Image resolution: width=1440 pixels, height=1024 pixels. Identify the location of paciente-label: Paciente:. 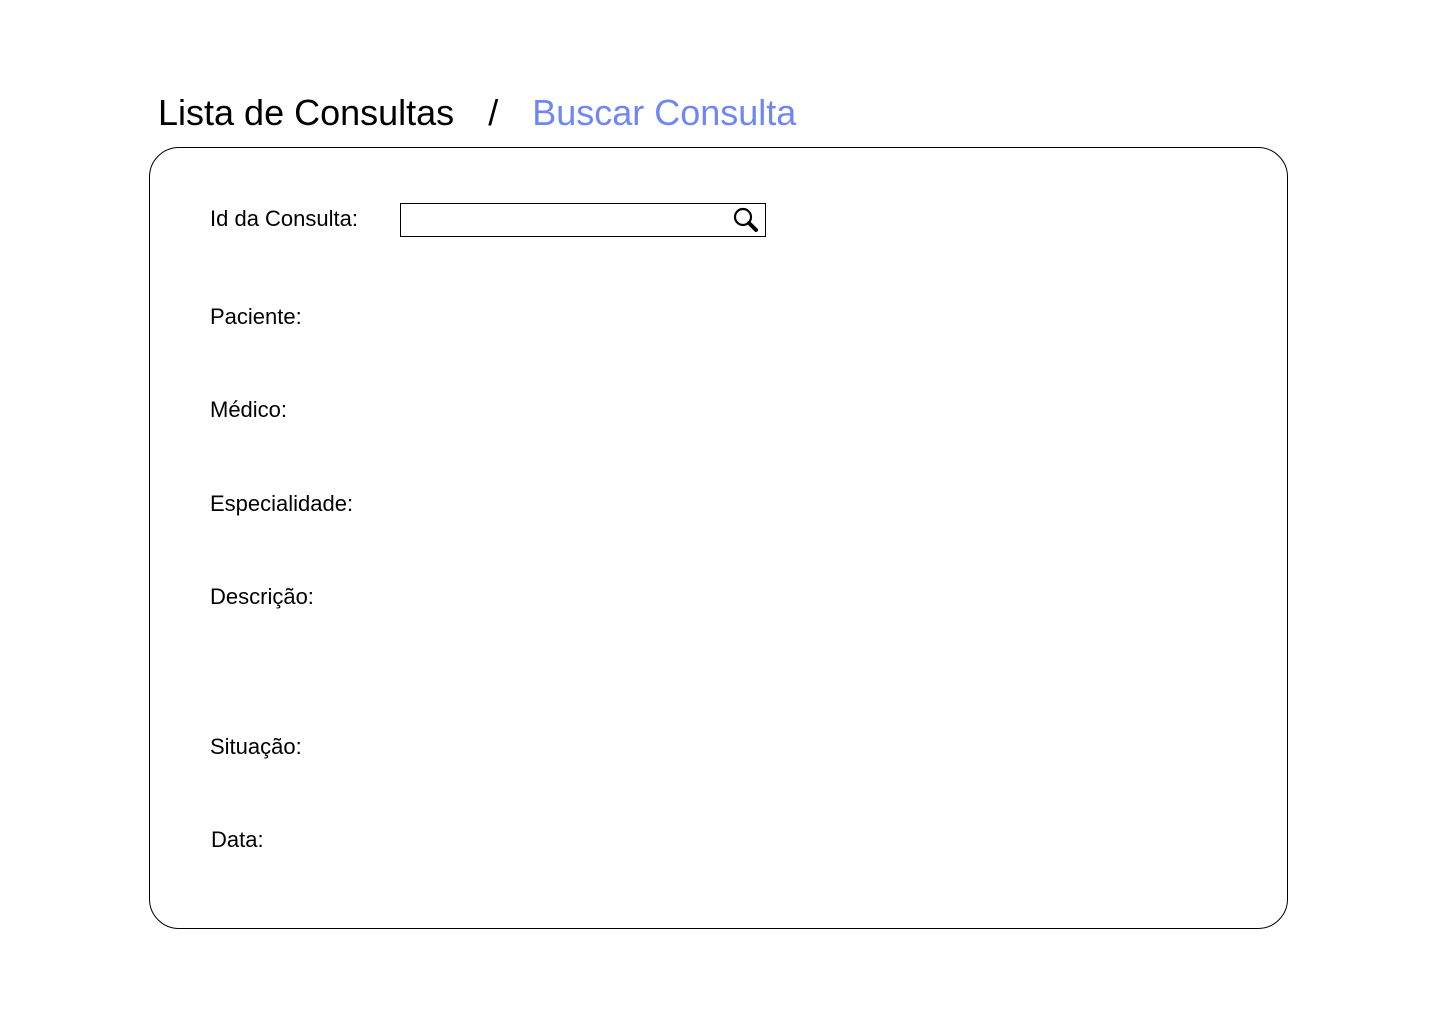
(256, 316).